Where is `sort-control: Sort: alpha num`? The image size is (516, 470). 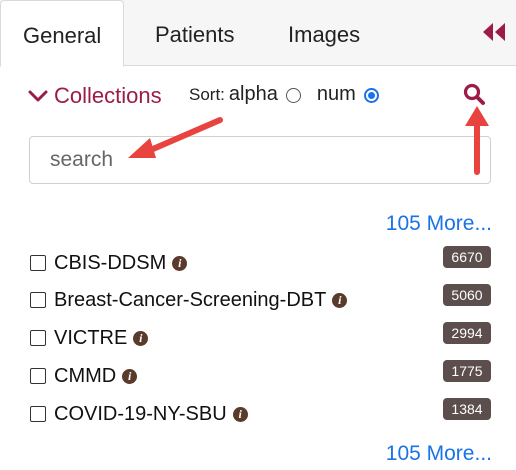 sort-control: Sort: alpha num is located at coordinates (292, 94).